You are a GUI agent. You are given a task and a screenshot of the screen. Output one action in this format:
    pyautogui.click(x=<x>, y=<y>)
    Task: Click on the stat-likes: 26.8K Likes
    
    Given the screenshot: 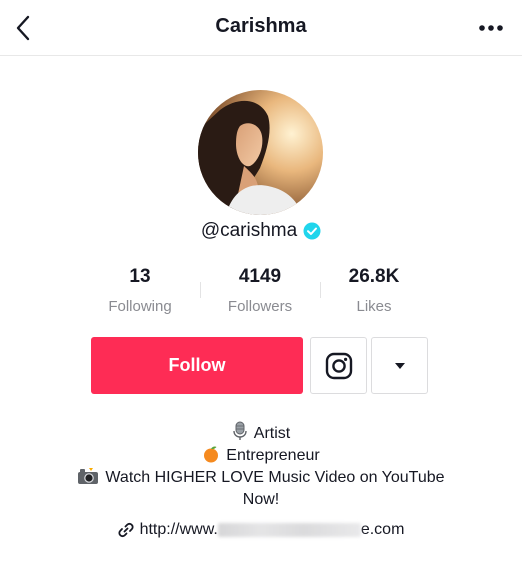 What is the action you would take?
    pyautogui.click(x=374, y=291)
    